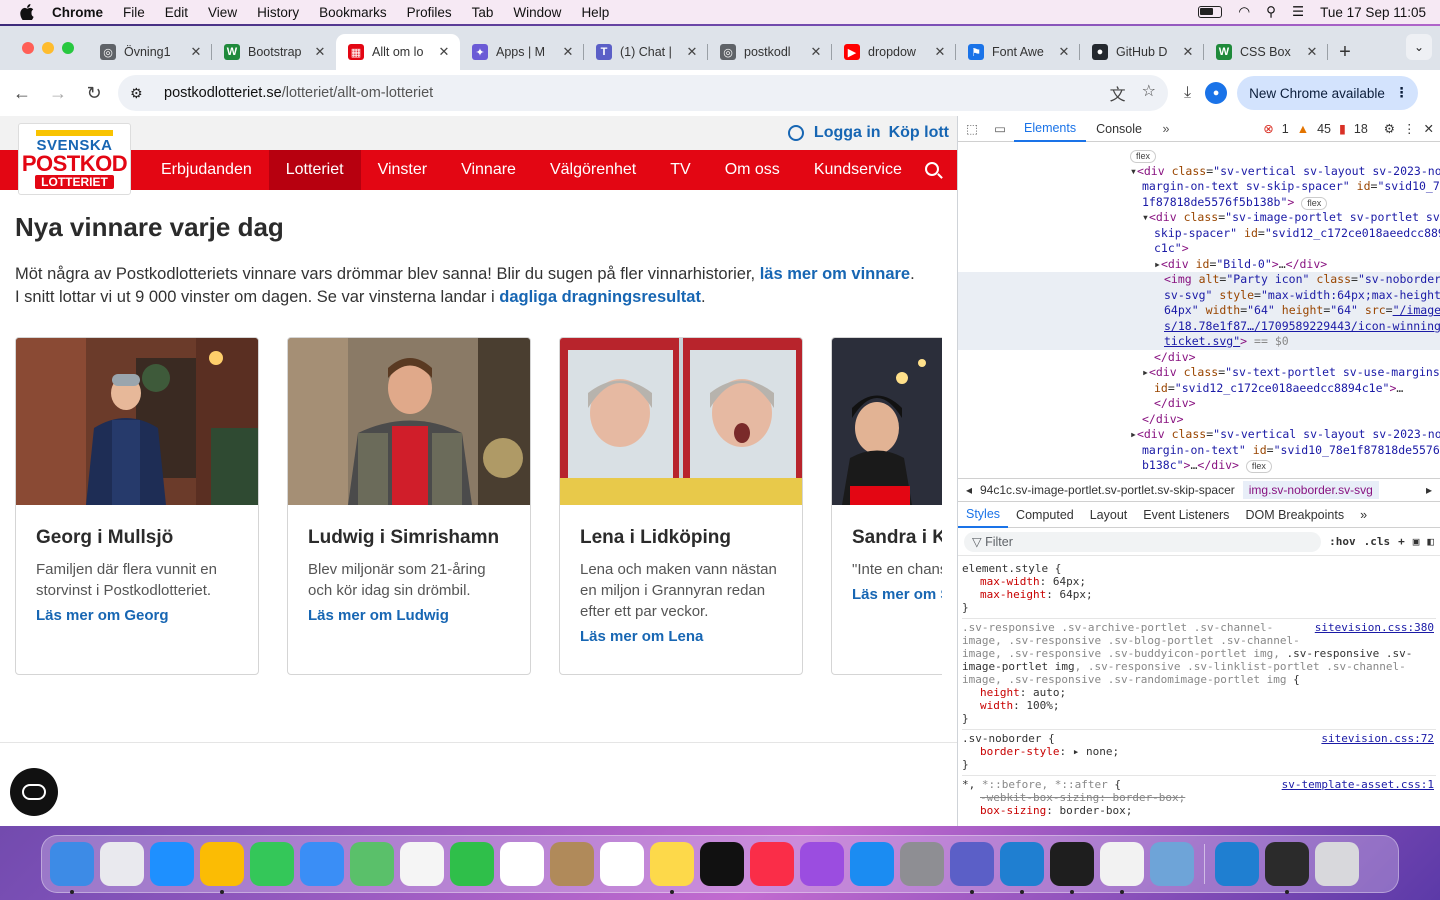  Describe the element at coordinates (1342, 541) in the screenshot. I see `hover-state-toggle: :hov` at that location.